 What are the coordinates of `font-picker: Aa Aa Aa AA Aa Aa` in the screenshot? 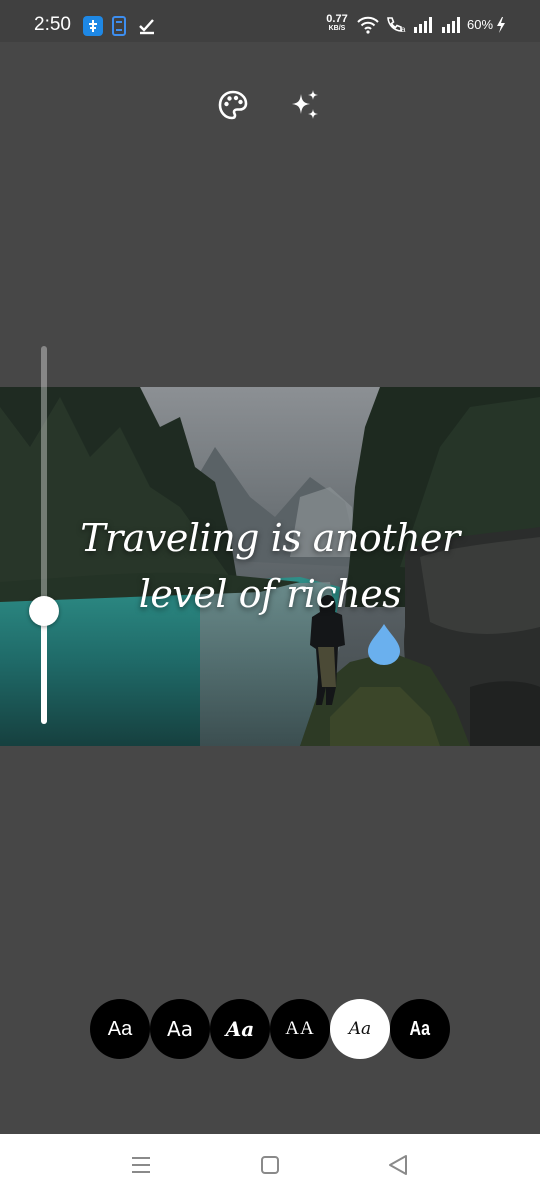 It's located at (270, 1029).